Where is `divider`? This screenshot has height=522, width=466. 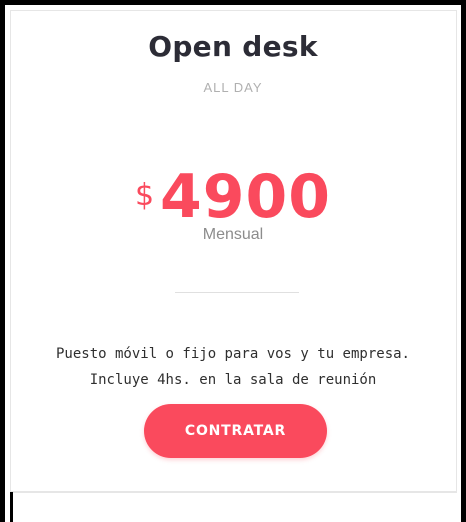
divider is located at coordinates (237, 292).